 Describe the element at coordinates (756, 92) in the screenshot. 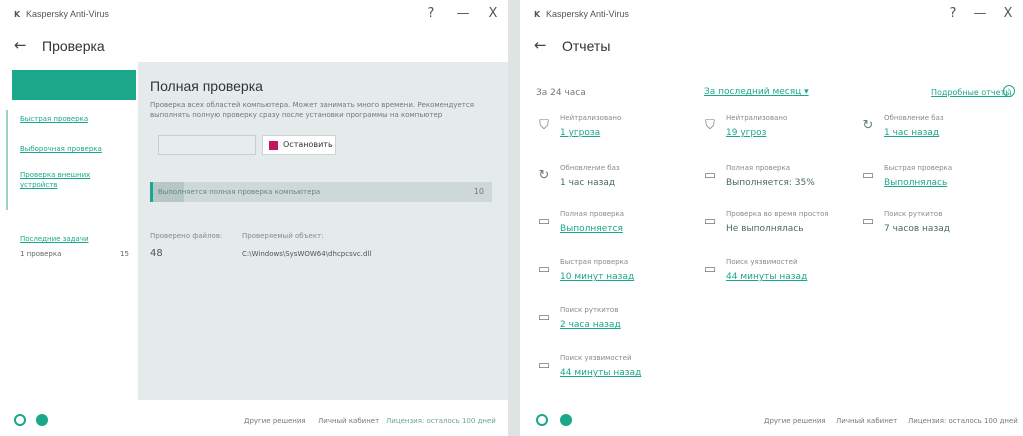

I see `period-select: За последний месяц ▾` at that location.